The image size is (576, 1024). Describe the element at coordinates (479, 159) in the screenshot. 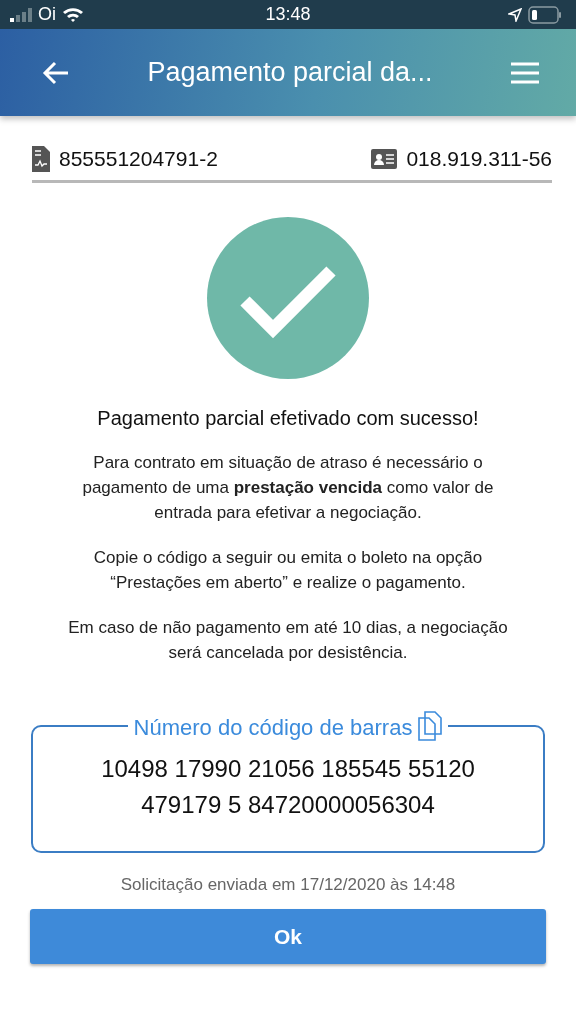

I see `document-number: 018.919.311-56` at that location.